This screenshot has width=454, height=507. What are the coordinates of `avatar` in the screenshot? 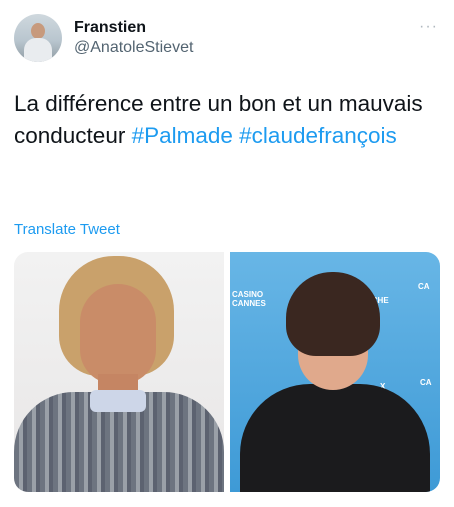 It's located at (38, 38).